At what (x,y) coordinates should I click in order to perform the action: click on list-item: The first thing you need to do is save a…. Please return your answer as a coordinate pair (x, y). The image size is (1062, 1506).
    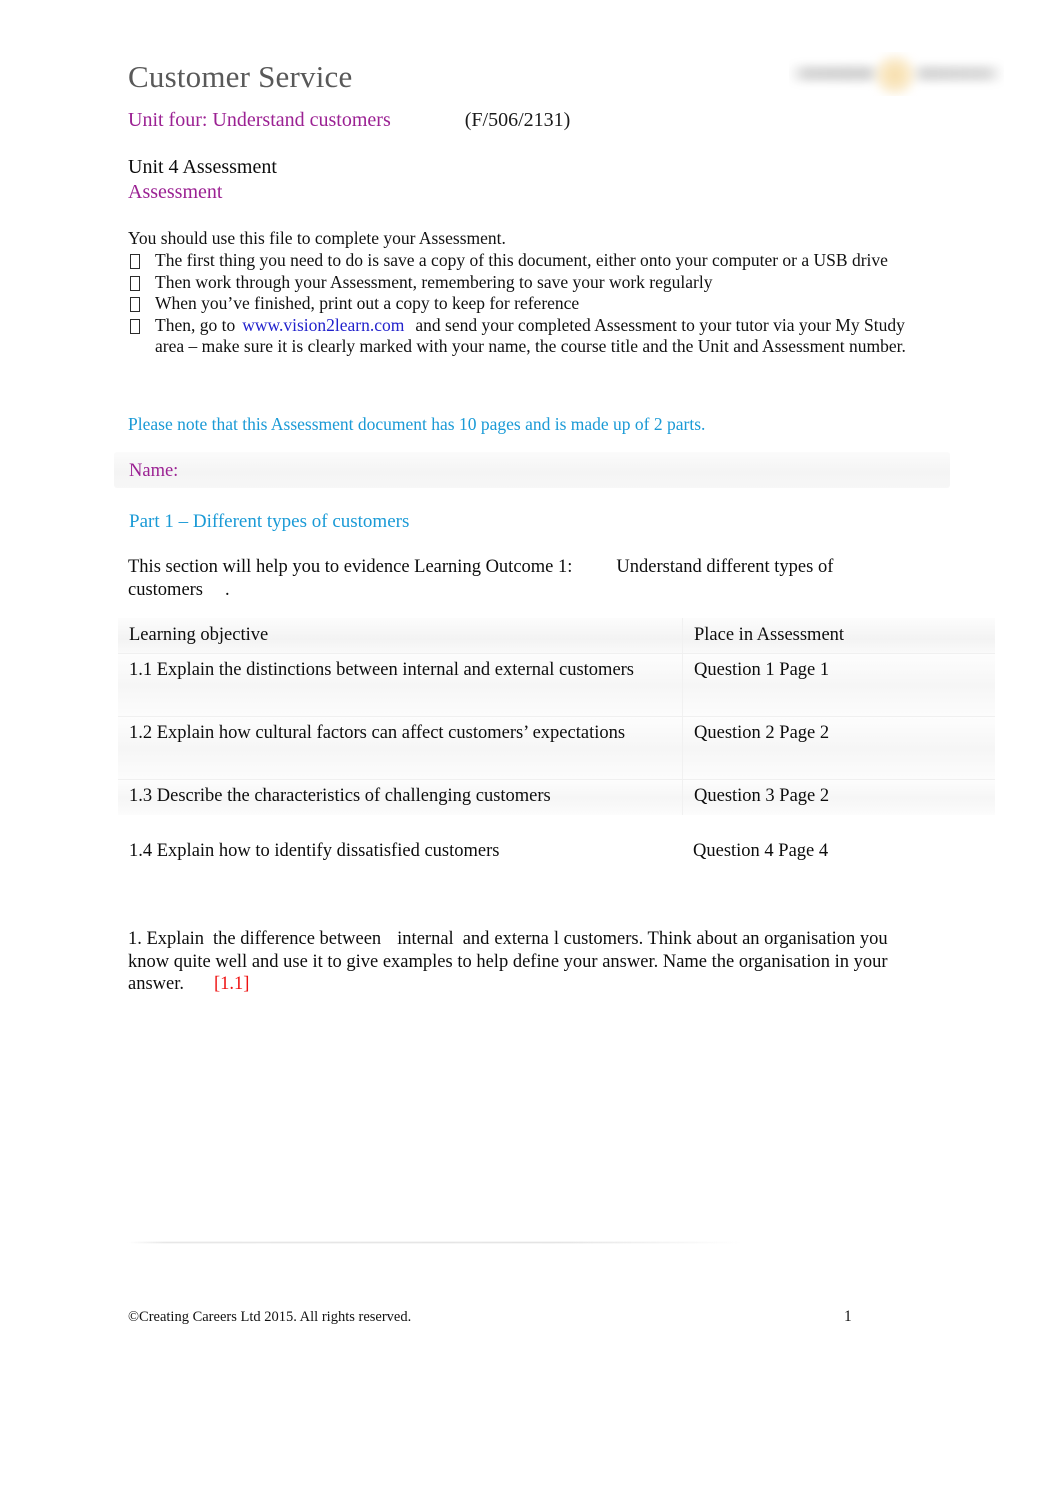
    Looking at the image, I should click on (523, 260).